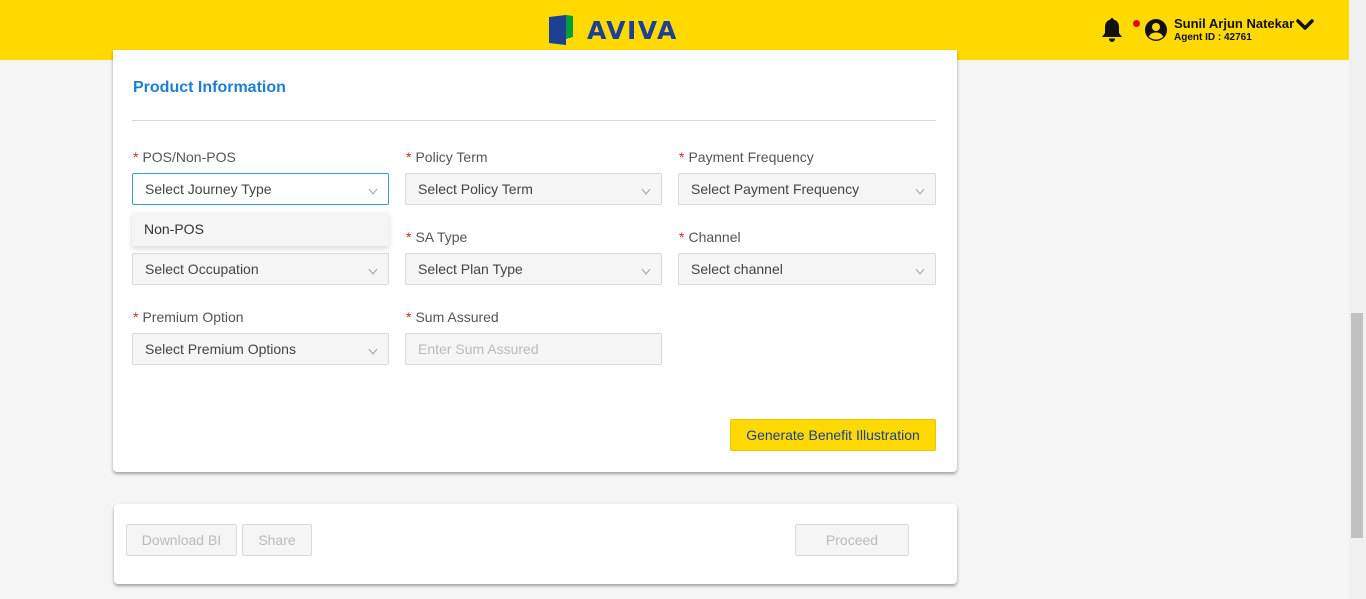  I want to click on journey-type-dropdown: Non-POS, so click(260, 229).